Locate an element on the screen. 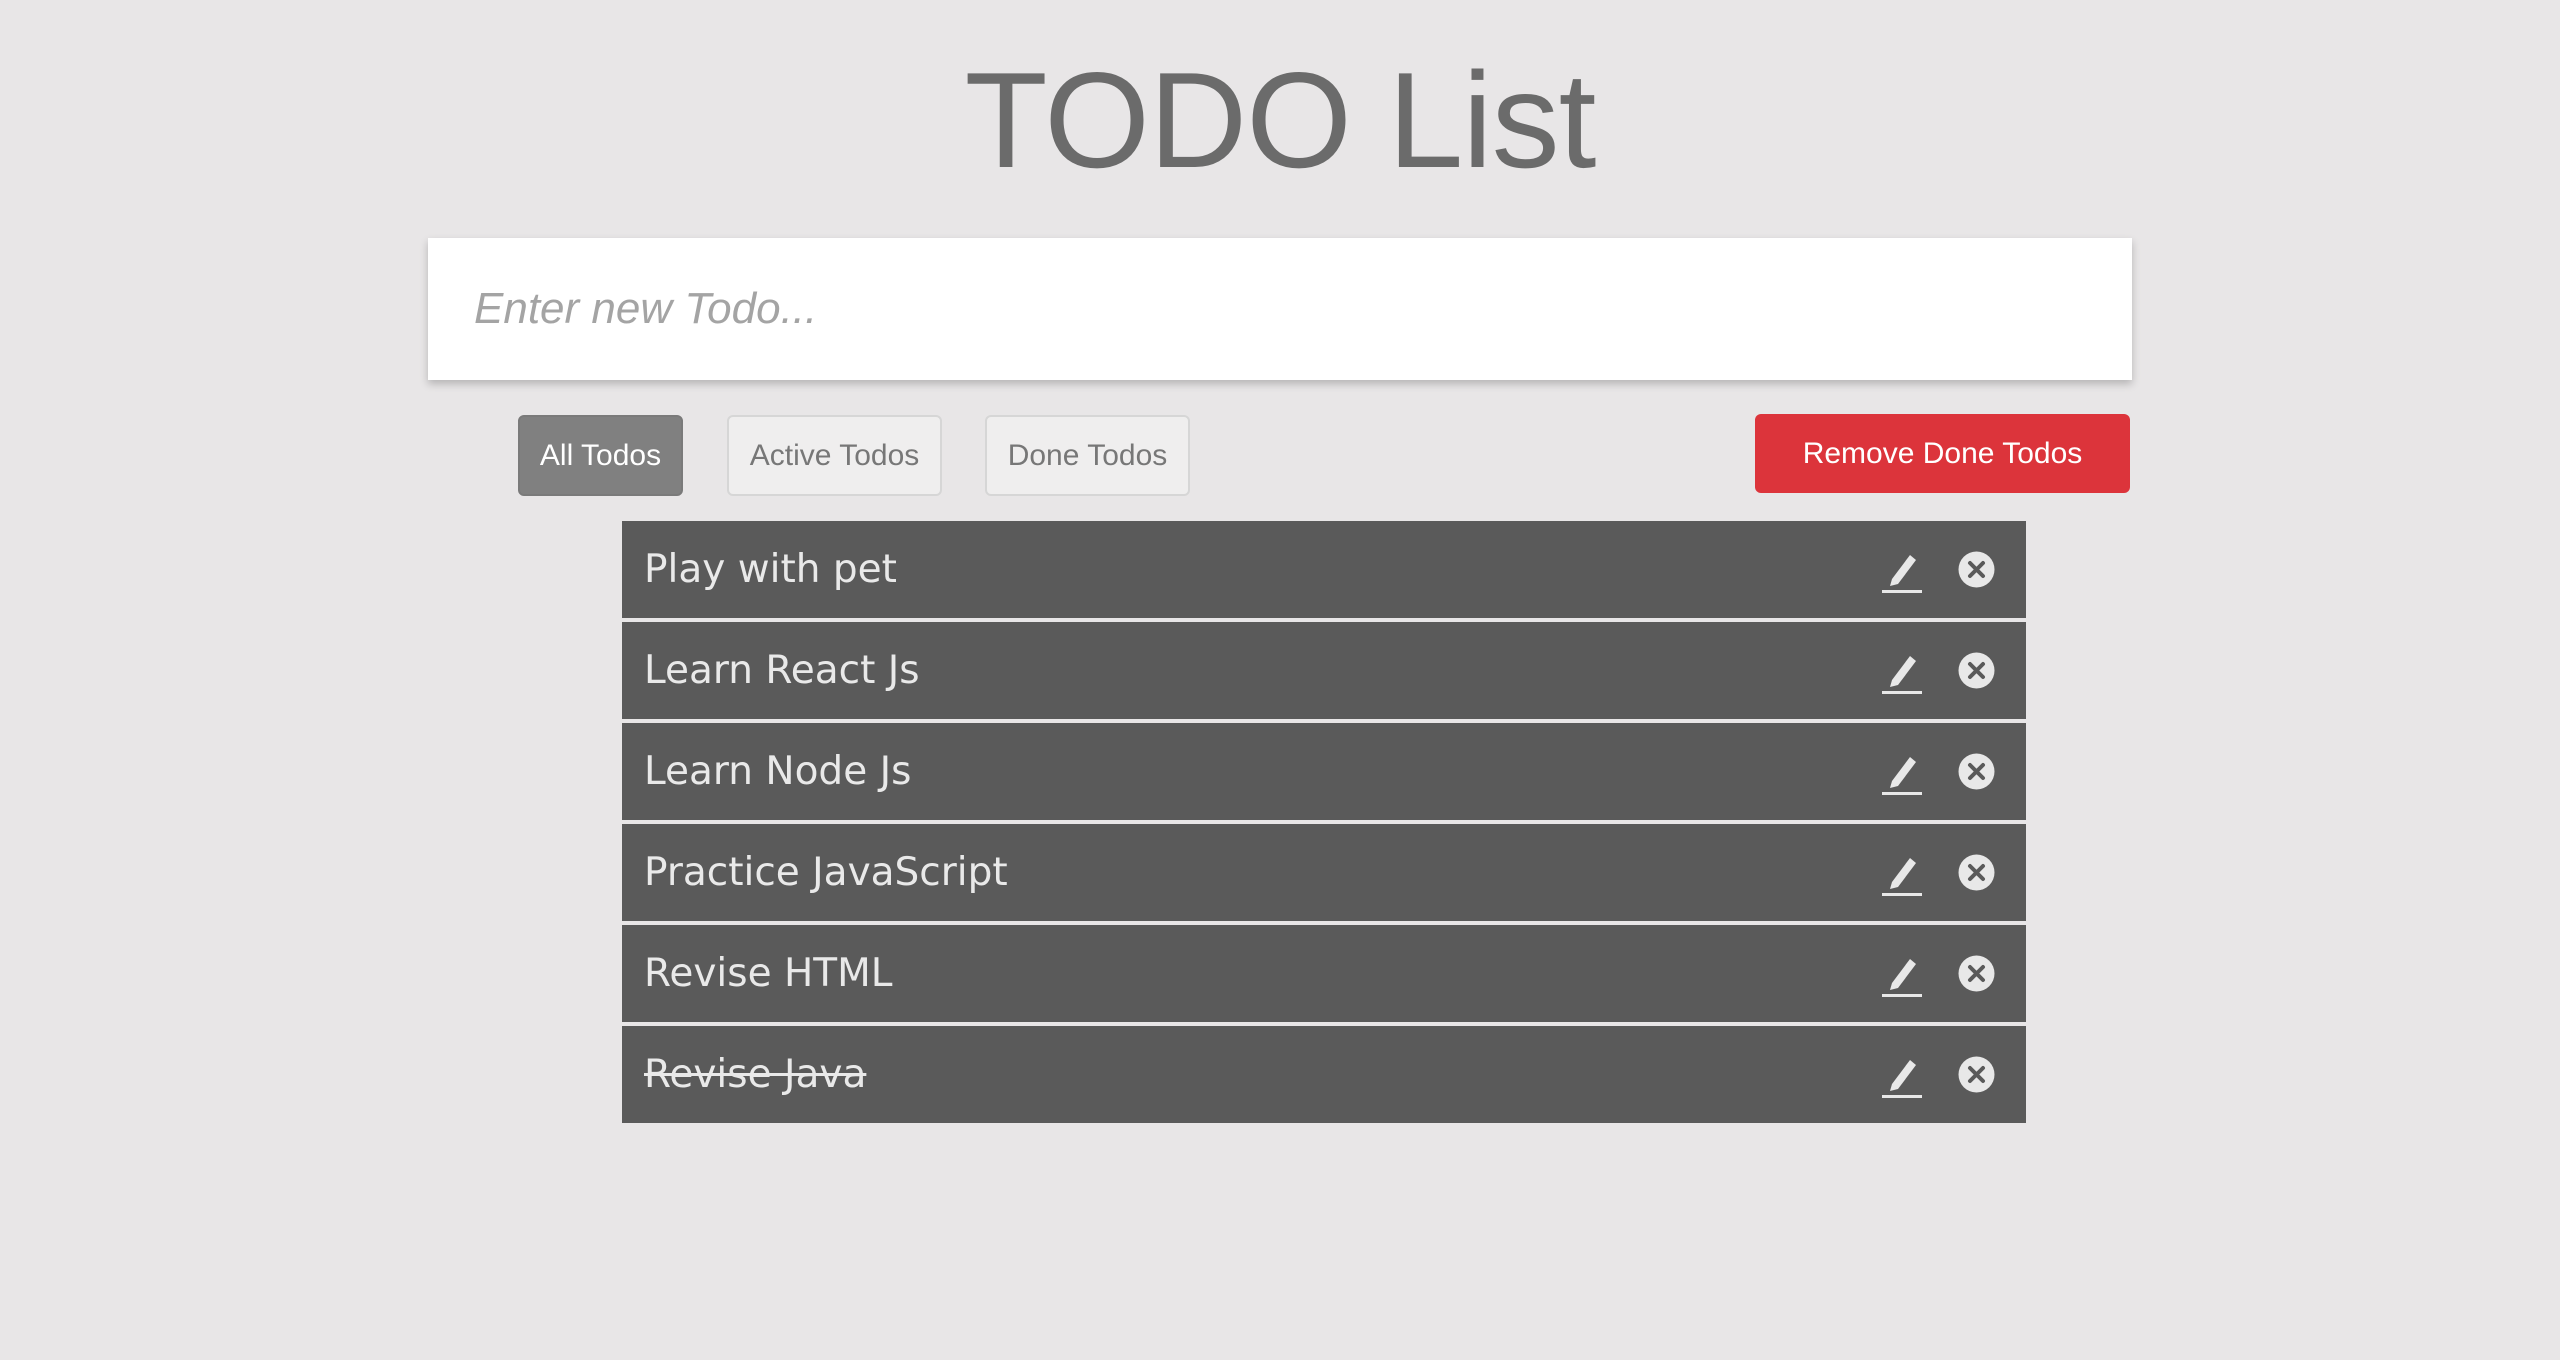  todo-item: Play with pet is located at coordinates (1324, 569).